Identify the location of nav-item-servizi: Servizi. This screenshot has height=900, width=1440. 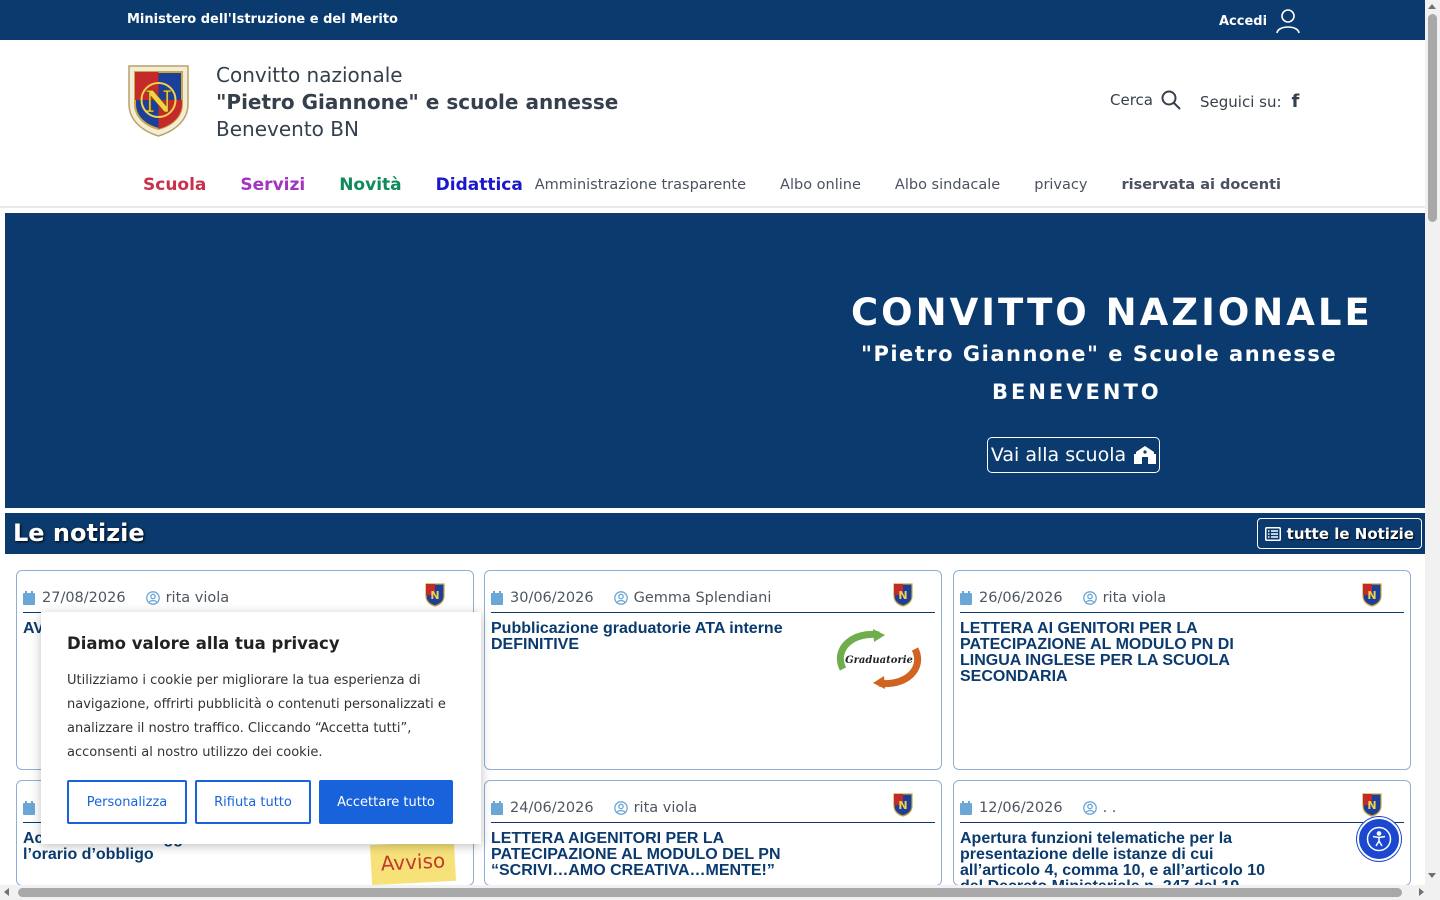
(272, 185).